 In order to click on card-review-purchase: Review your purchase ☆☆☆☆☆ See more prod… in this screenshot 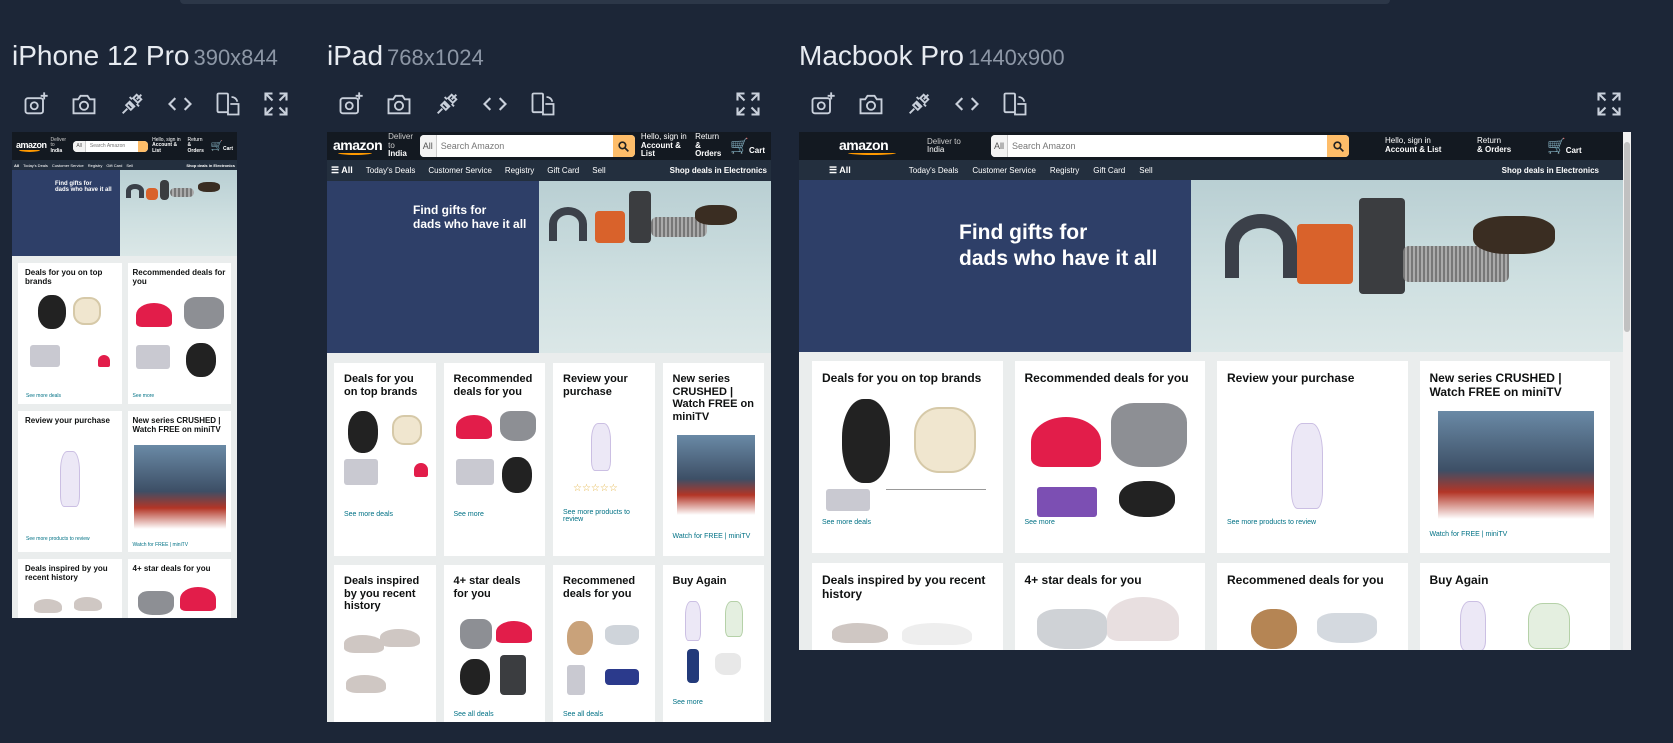, I will do `click(604, 459)`.